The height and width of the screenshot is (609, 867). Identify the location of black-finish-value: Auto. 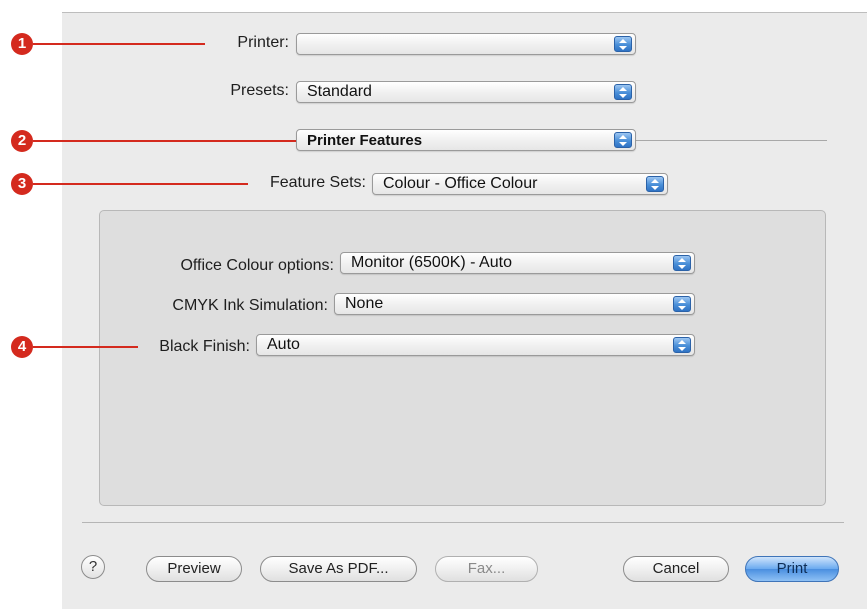
(283, 344).